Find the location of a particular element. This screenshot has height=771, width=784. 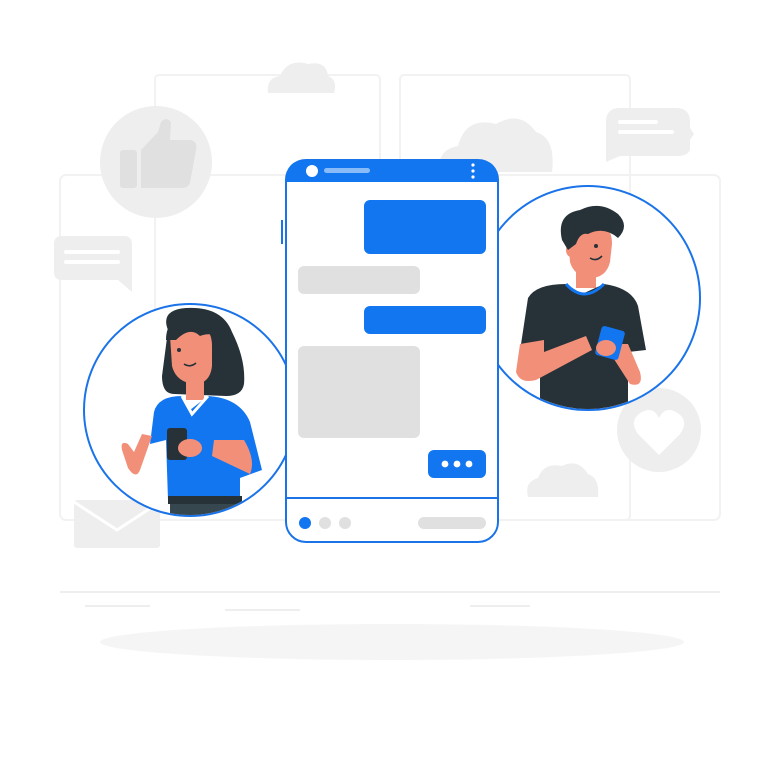

typing-dots-icon is located at coordinates (457, 464).